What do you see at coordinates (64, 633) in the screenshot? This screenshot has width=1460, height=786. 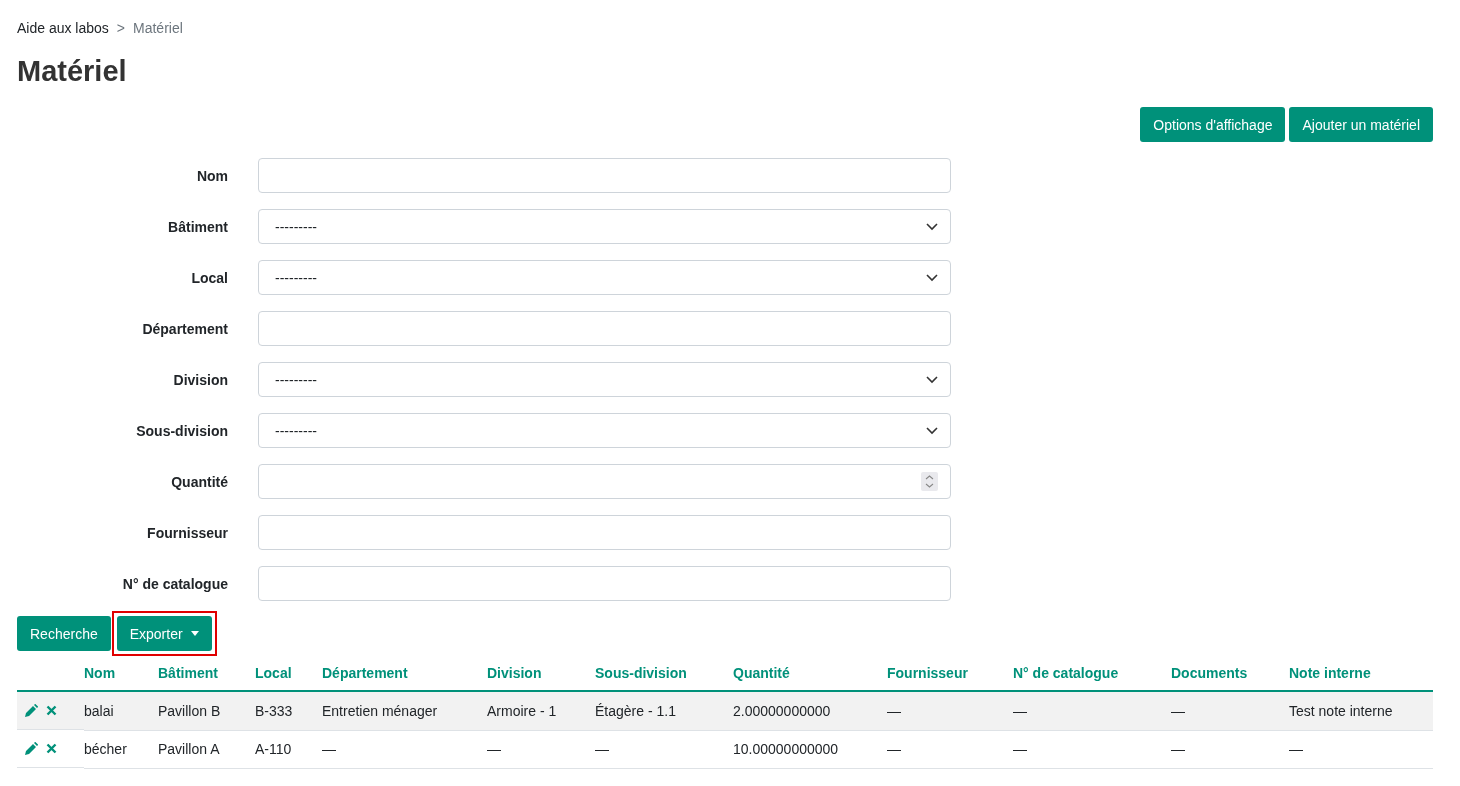 I see `search-button: Recherche` at bounding box center [64, 633].